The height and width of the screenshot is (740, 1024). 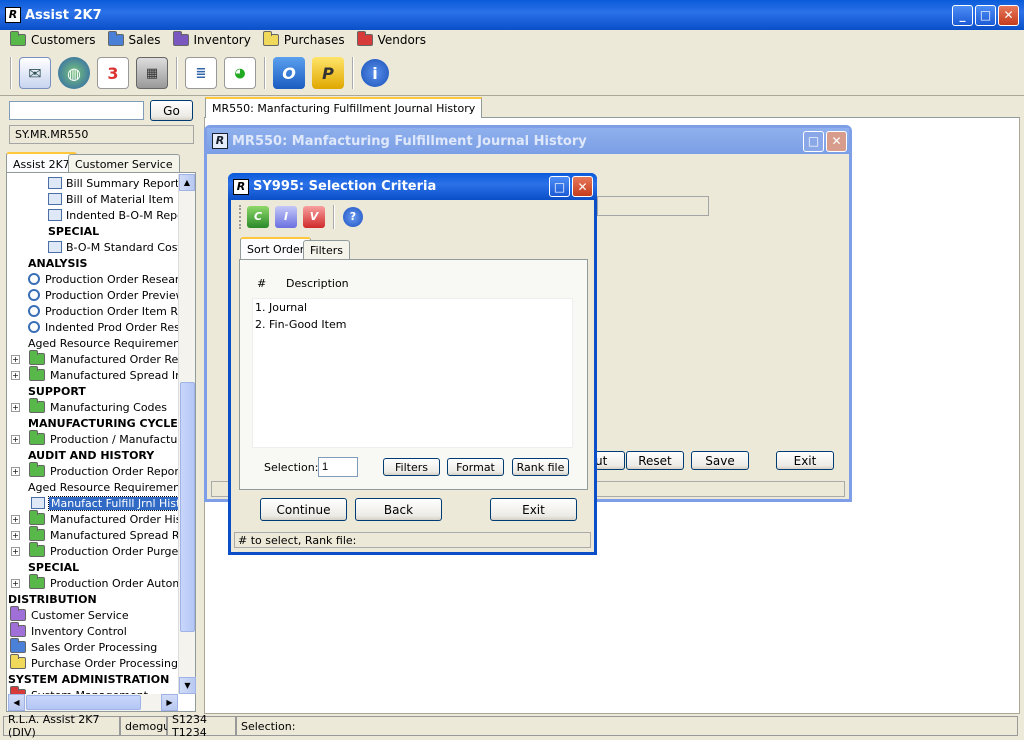 I want to click on back-button: Back, so click(x=398, y=509).